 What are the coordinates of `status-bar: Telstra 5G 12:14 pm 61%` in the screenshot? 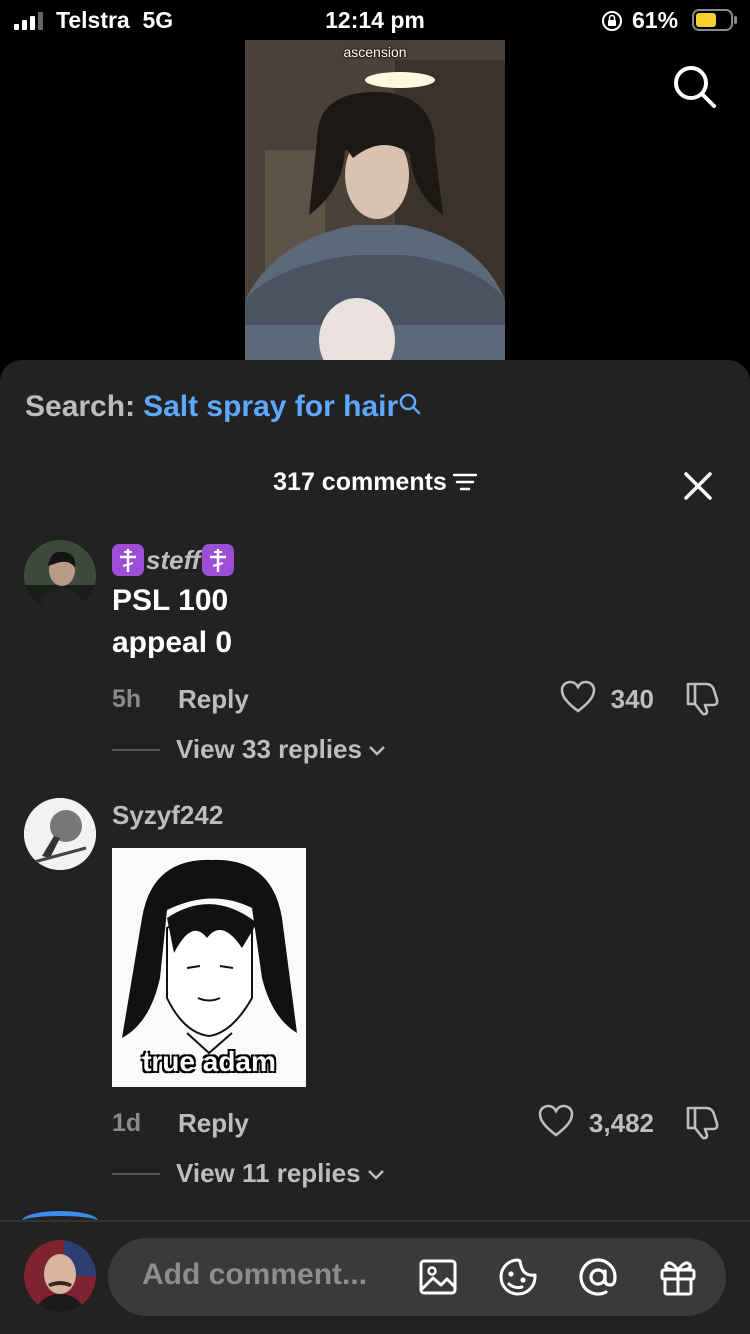 It's located at (375, 21).